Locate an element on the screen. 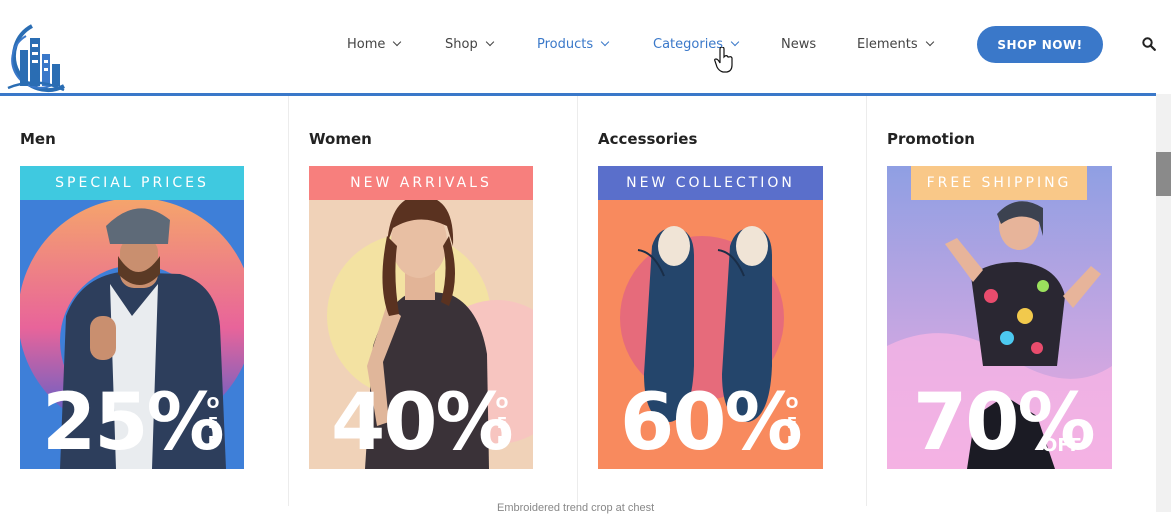 The image size is (1171, 514). column-title: Women is located at coordinates (340, 139).